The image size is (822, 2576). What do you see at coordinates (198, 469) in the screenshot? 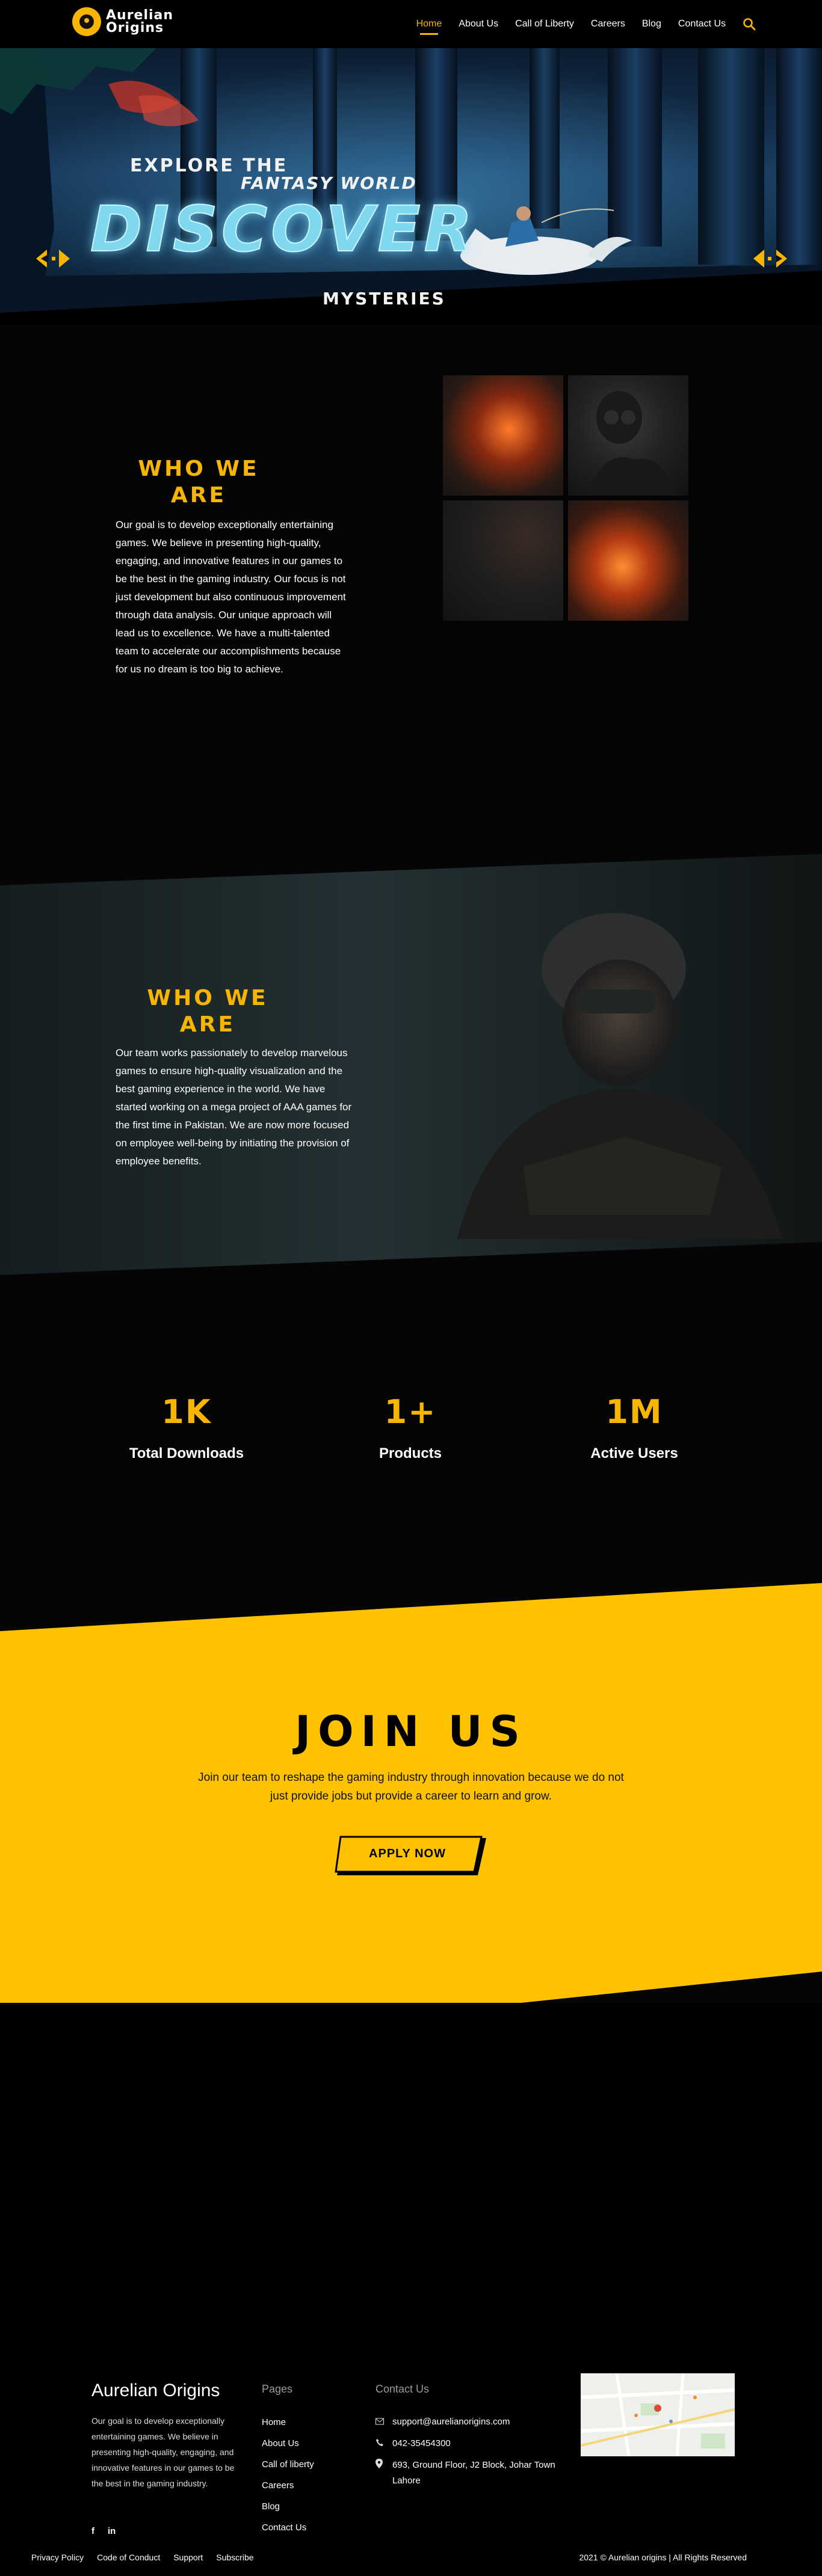
I see `heading-line-1: WHO WE` at bounding box center [198, 469].